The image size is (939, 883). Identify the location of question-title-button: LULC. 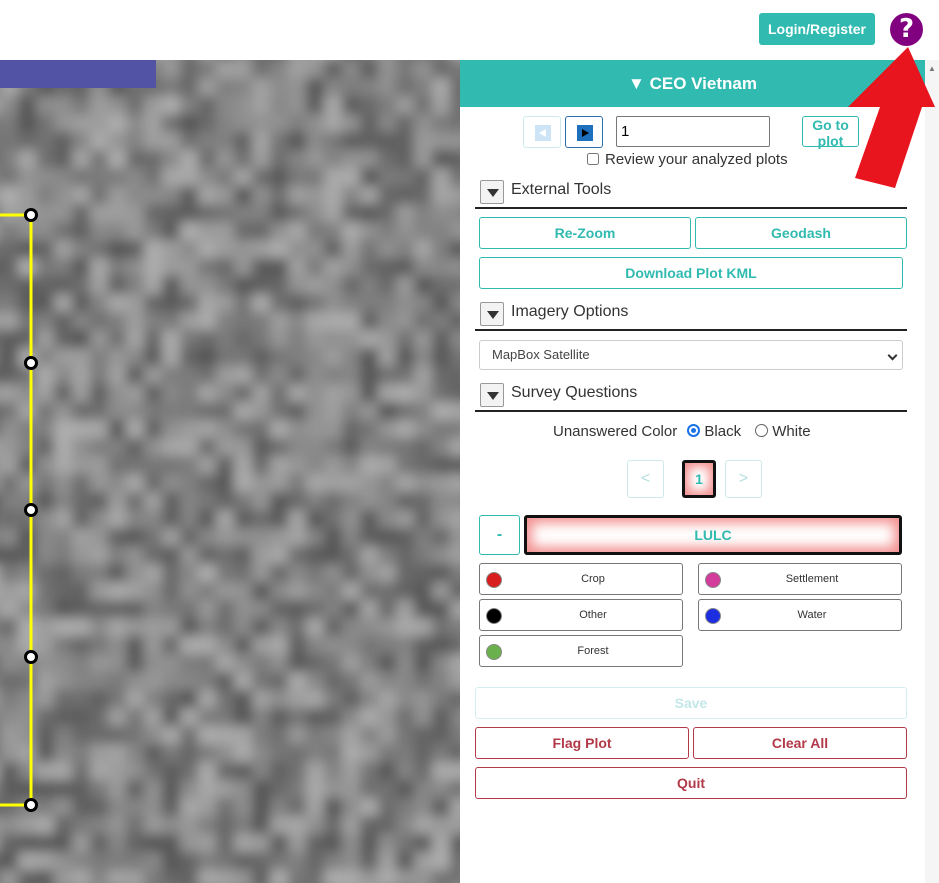
(713, 535).